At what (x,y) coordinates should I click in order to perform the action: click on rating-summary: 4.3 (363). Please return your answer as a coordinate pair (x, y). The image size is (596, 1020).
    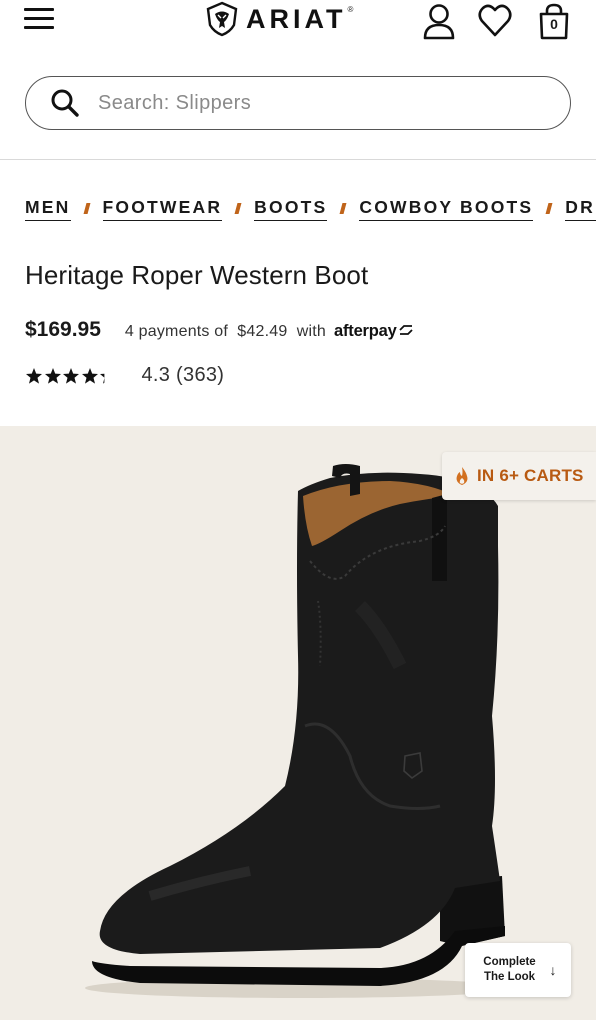
    Looking at the image, I should click on (183, 375).